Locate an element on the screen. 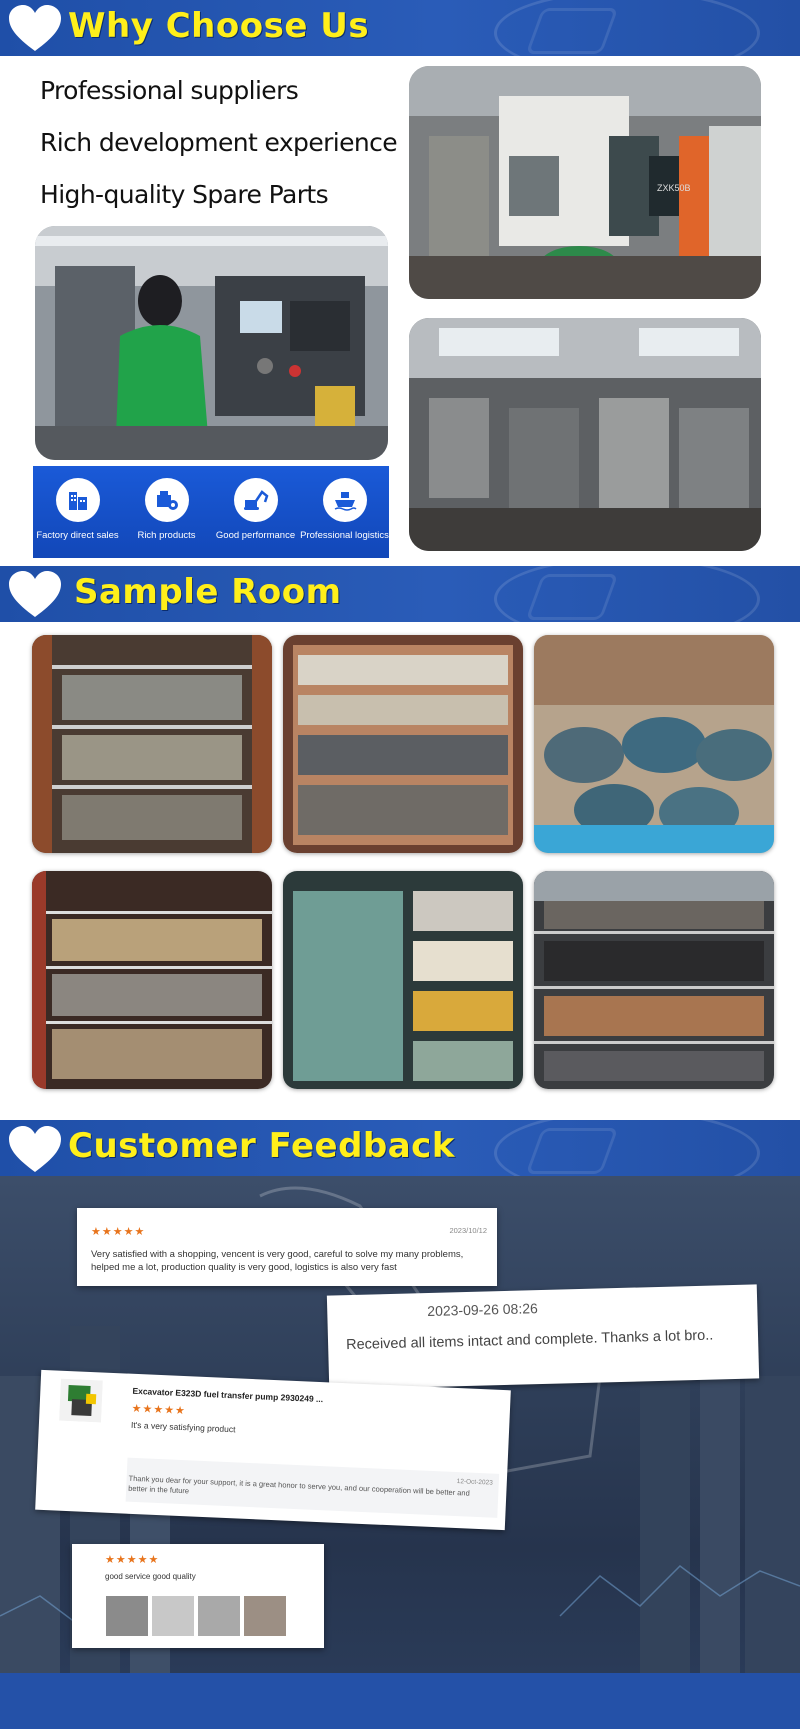 This screenshot has height=1729, width=800. sample-room-banner: Sample Room is located at coordinates (400, 594).